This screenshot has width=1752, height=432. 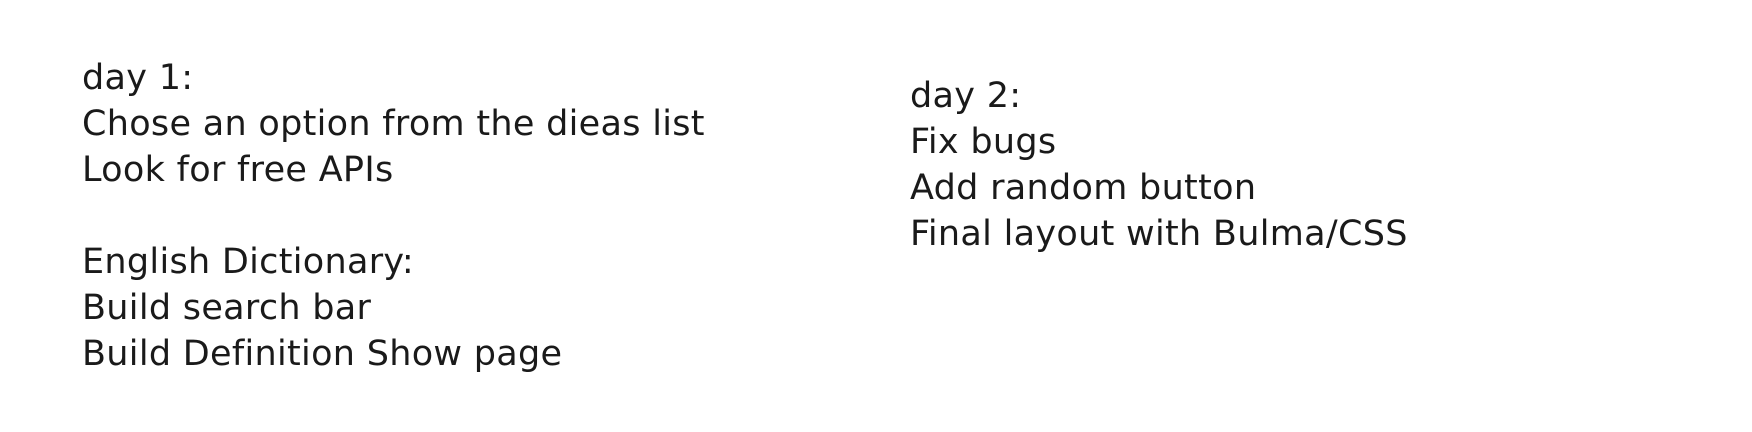 I want to click on day-2-task-random-button: Add random button, so click(x=1083, y=188).